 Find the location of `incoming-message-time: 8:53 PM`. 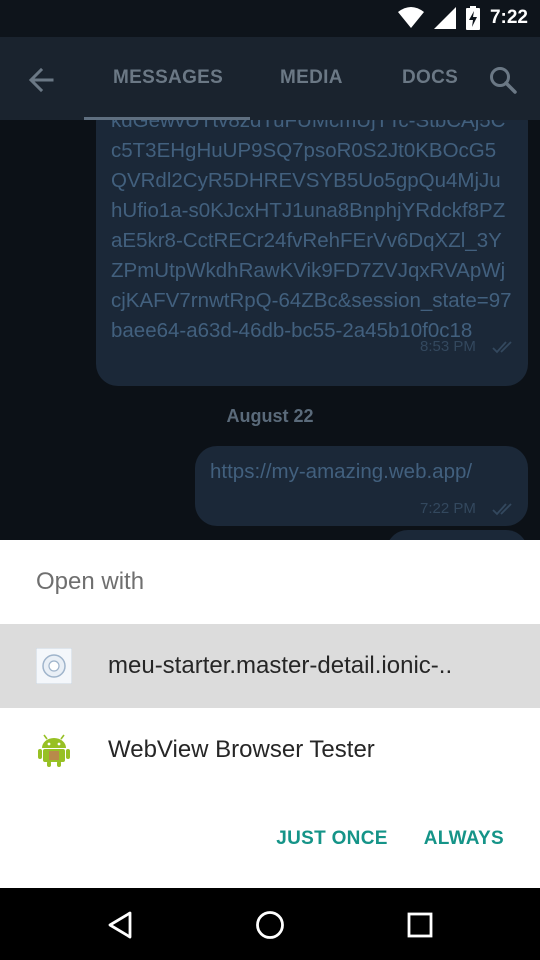

incoming-message-time: 8:53 PM is located at coordinates (448, 346).